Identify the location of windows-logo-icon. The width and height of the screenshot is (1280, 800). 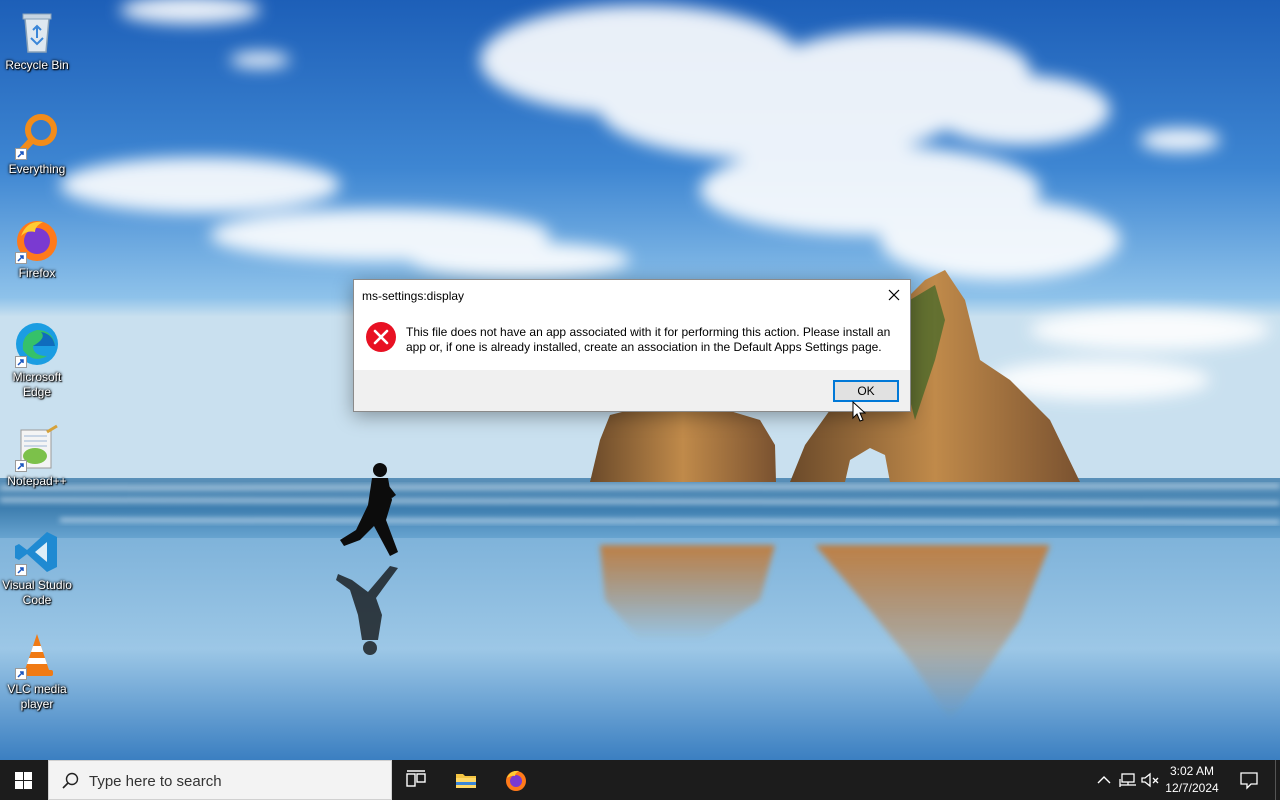
(23, 780).